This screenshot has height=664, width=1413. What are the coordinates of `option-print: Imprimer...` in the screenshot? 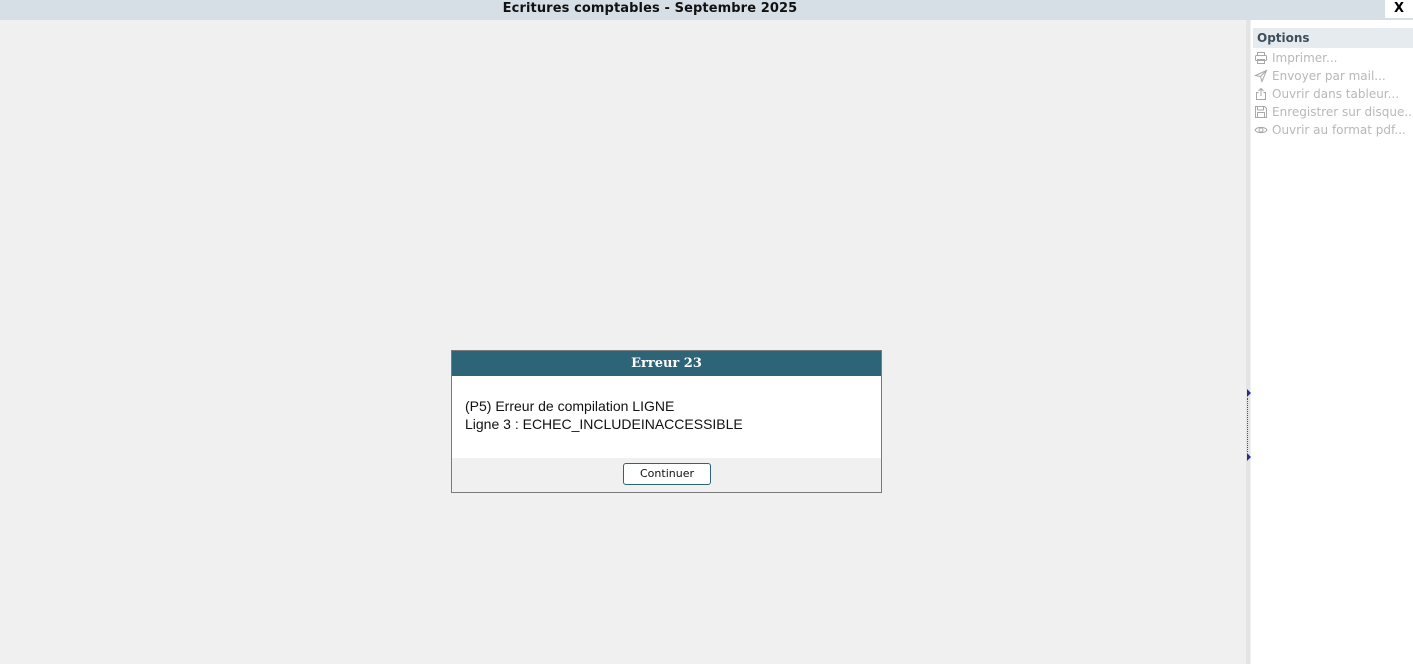 It's located at (1333, 58).